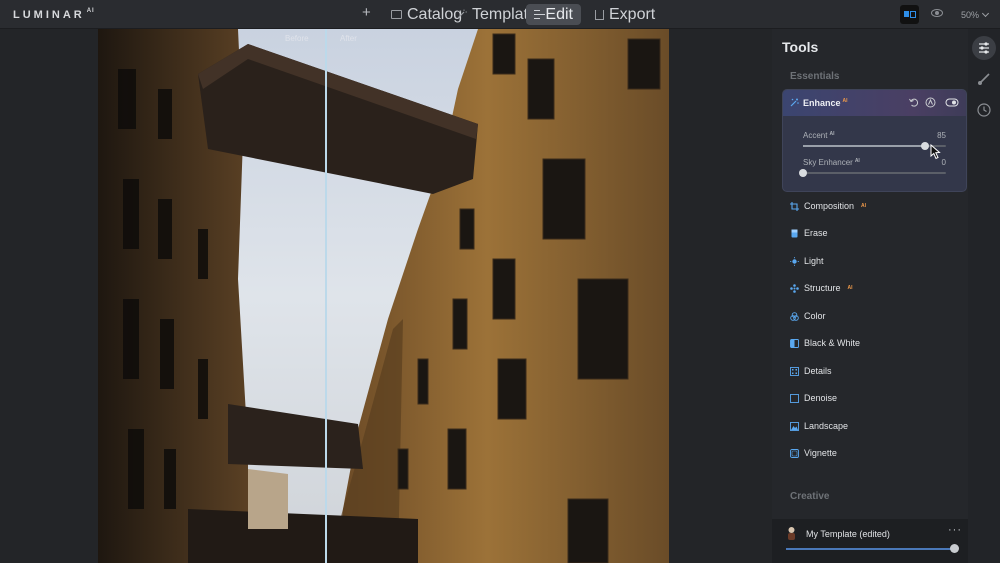  Describe the element at coordinates (937, 13) in the screenshot. I see `eye-icon` at that location.